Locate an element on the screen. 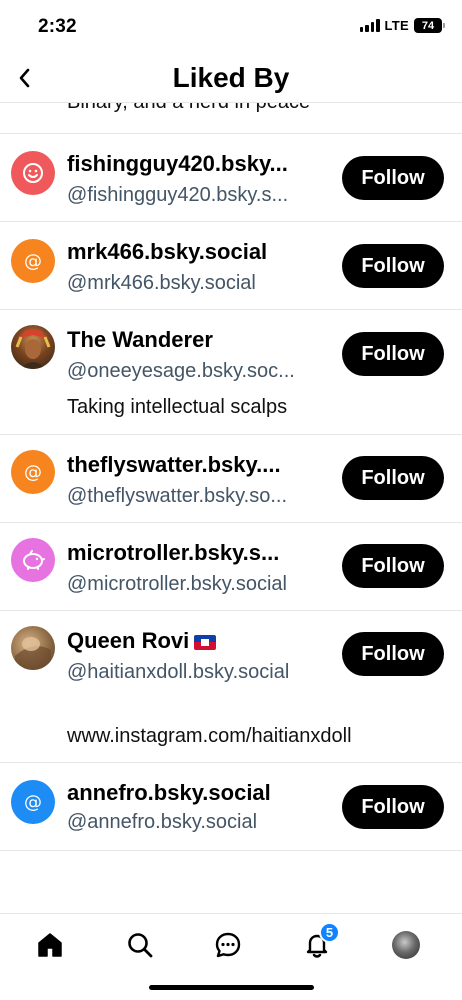  user-handle: @mrk466.bsky.social is located at coordinates (161, 283).